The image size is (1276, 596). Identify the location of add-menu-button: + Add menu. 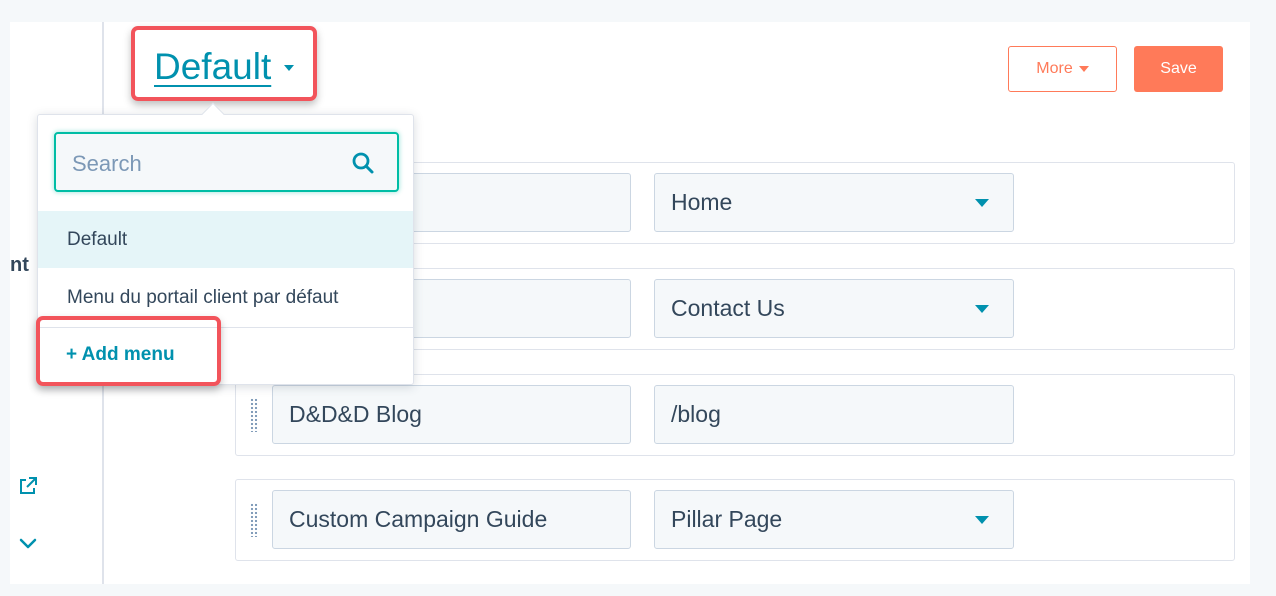
(120, 355).